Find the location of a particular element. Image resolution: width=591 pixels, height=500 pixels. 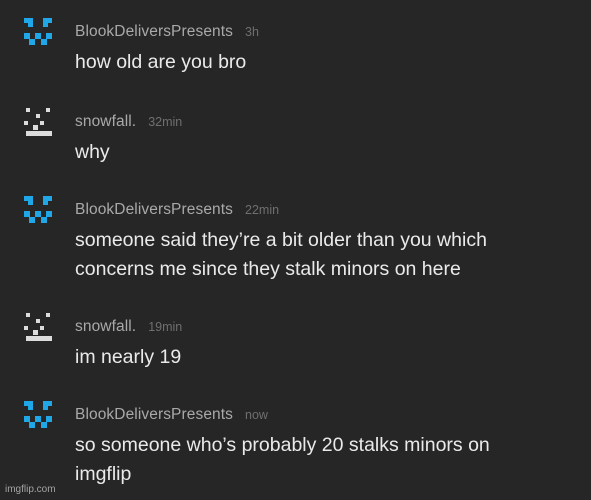

comment-meta: BlookDeliversPresents now is located at coordinates (171, 415).